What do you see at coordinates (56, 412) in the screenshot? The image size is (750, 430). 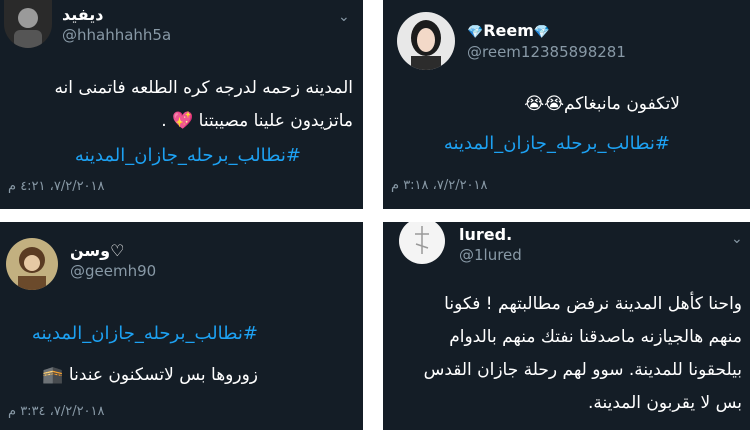 I see `tweet-timestamp: ٧/٢/٢٠١٨، ٣:٣٤ م` at bounding box center [56, 412].